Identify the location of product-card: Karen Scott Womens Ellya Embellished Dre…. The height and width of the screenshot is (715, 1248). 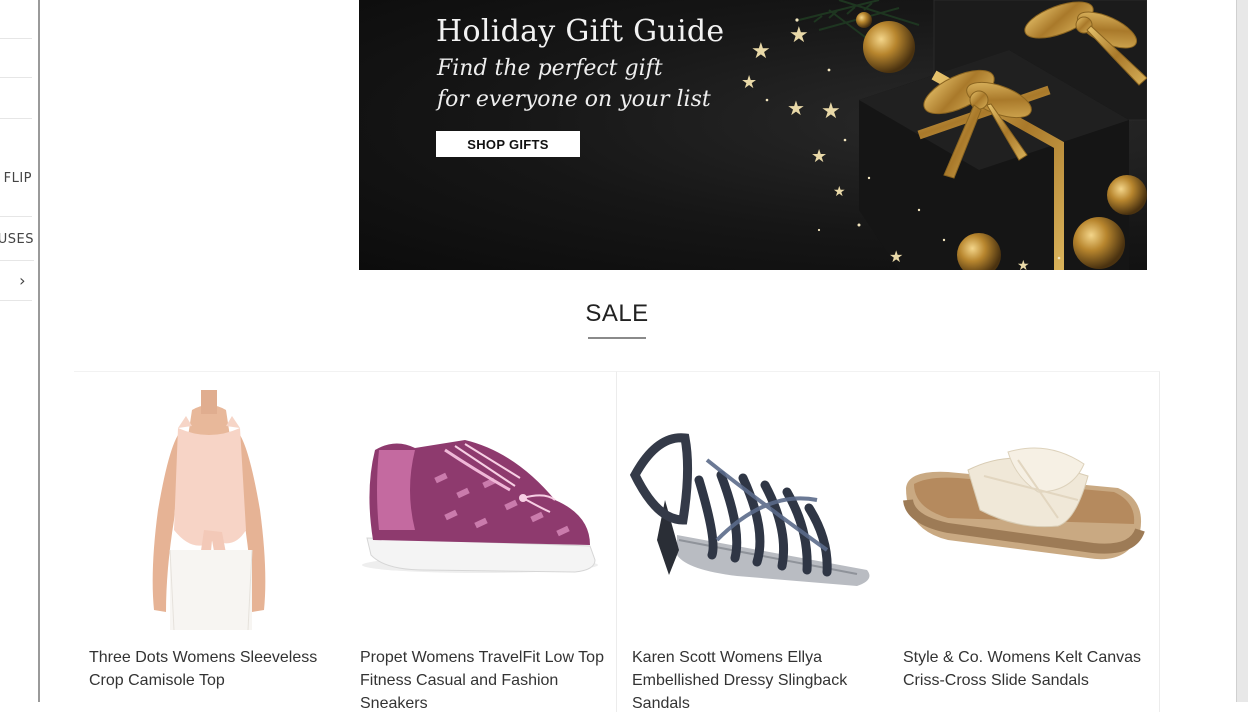
(753, 541).